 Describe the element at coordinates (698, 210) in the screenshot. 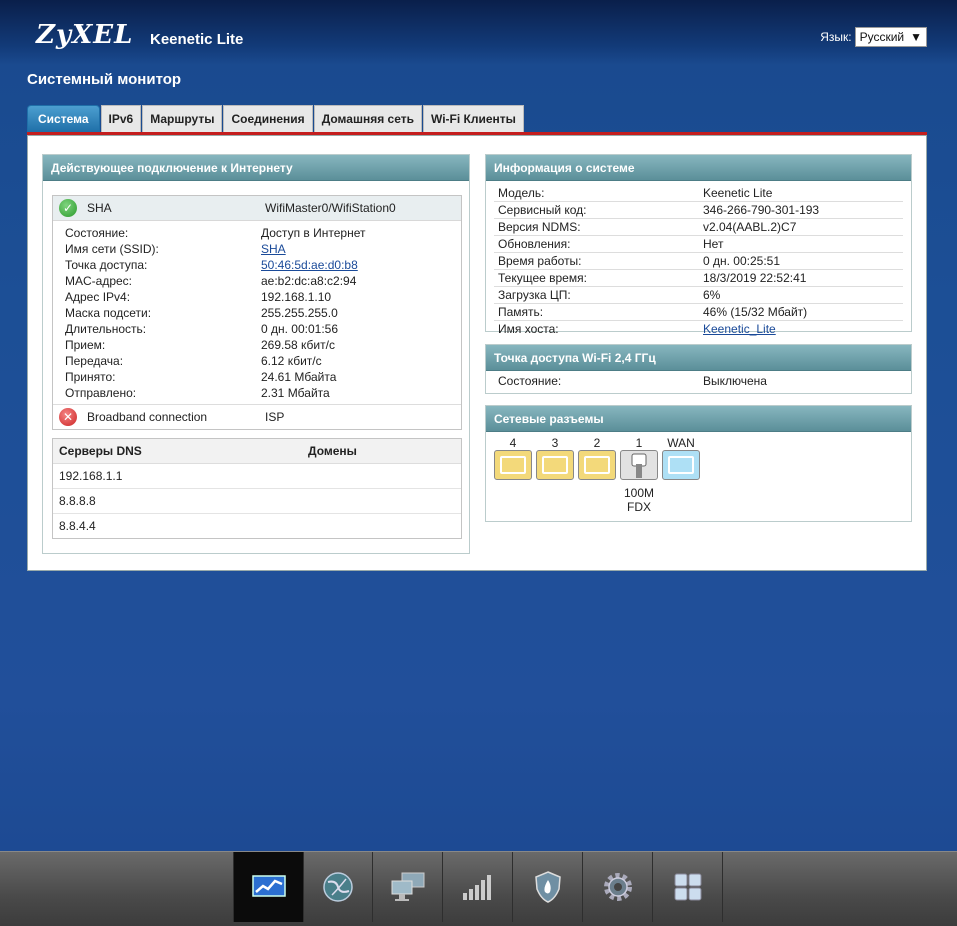

I see `info-row: Сервисный код: 346-266-790-301-193` at that location.